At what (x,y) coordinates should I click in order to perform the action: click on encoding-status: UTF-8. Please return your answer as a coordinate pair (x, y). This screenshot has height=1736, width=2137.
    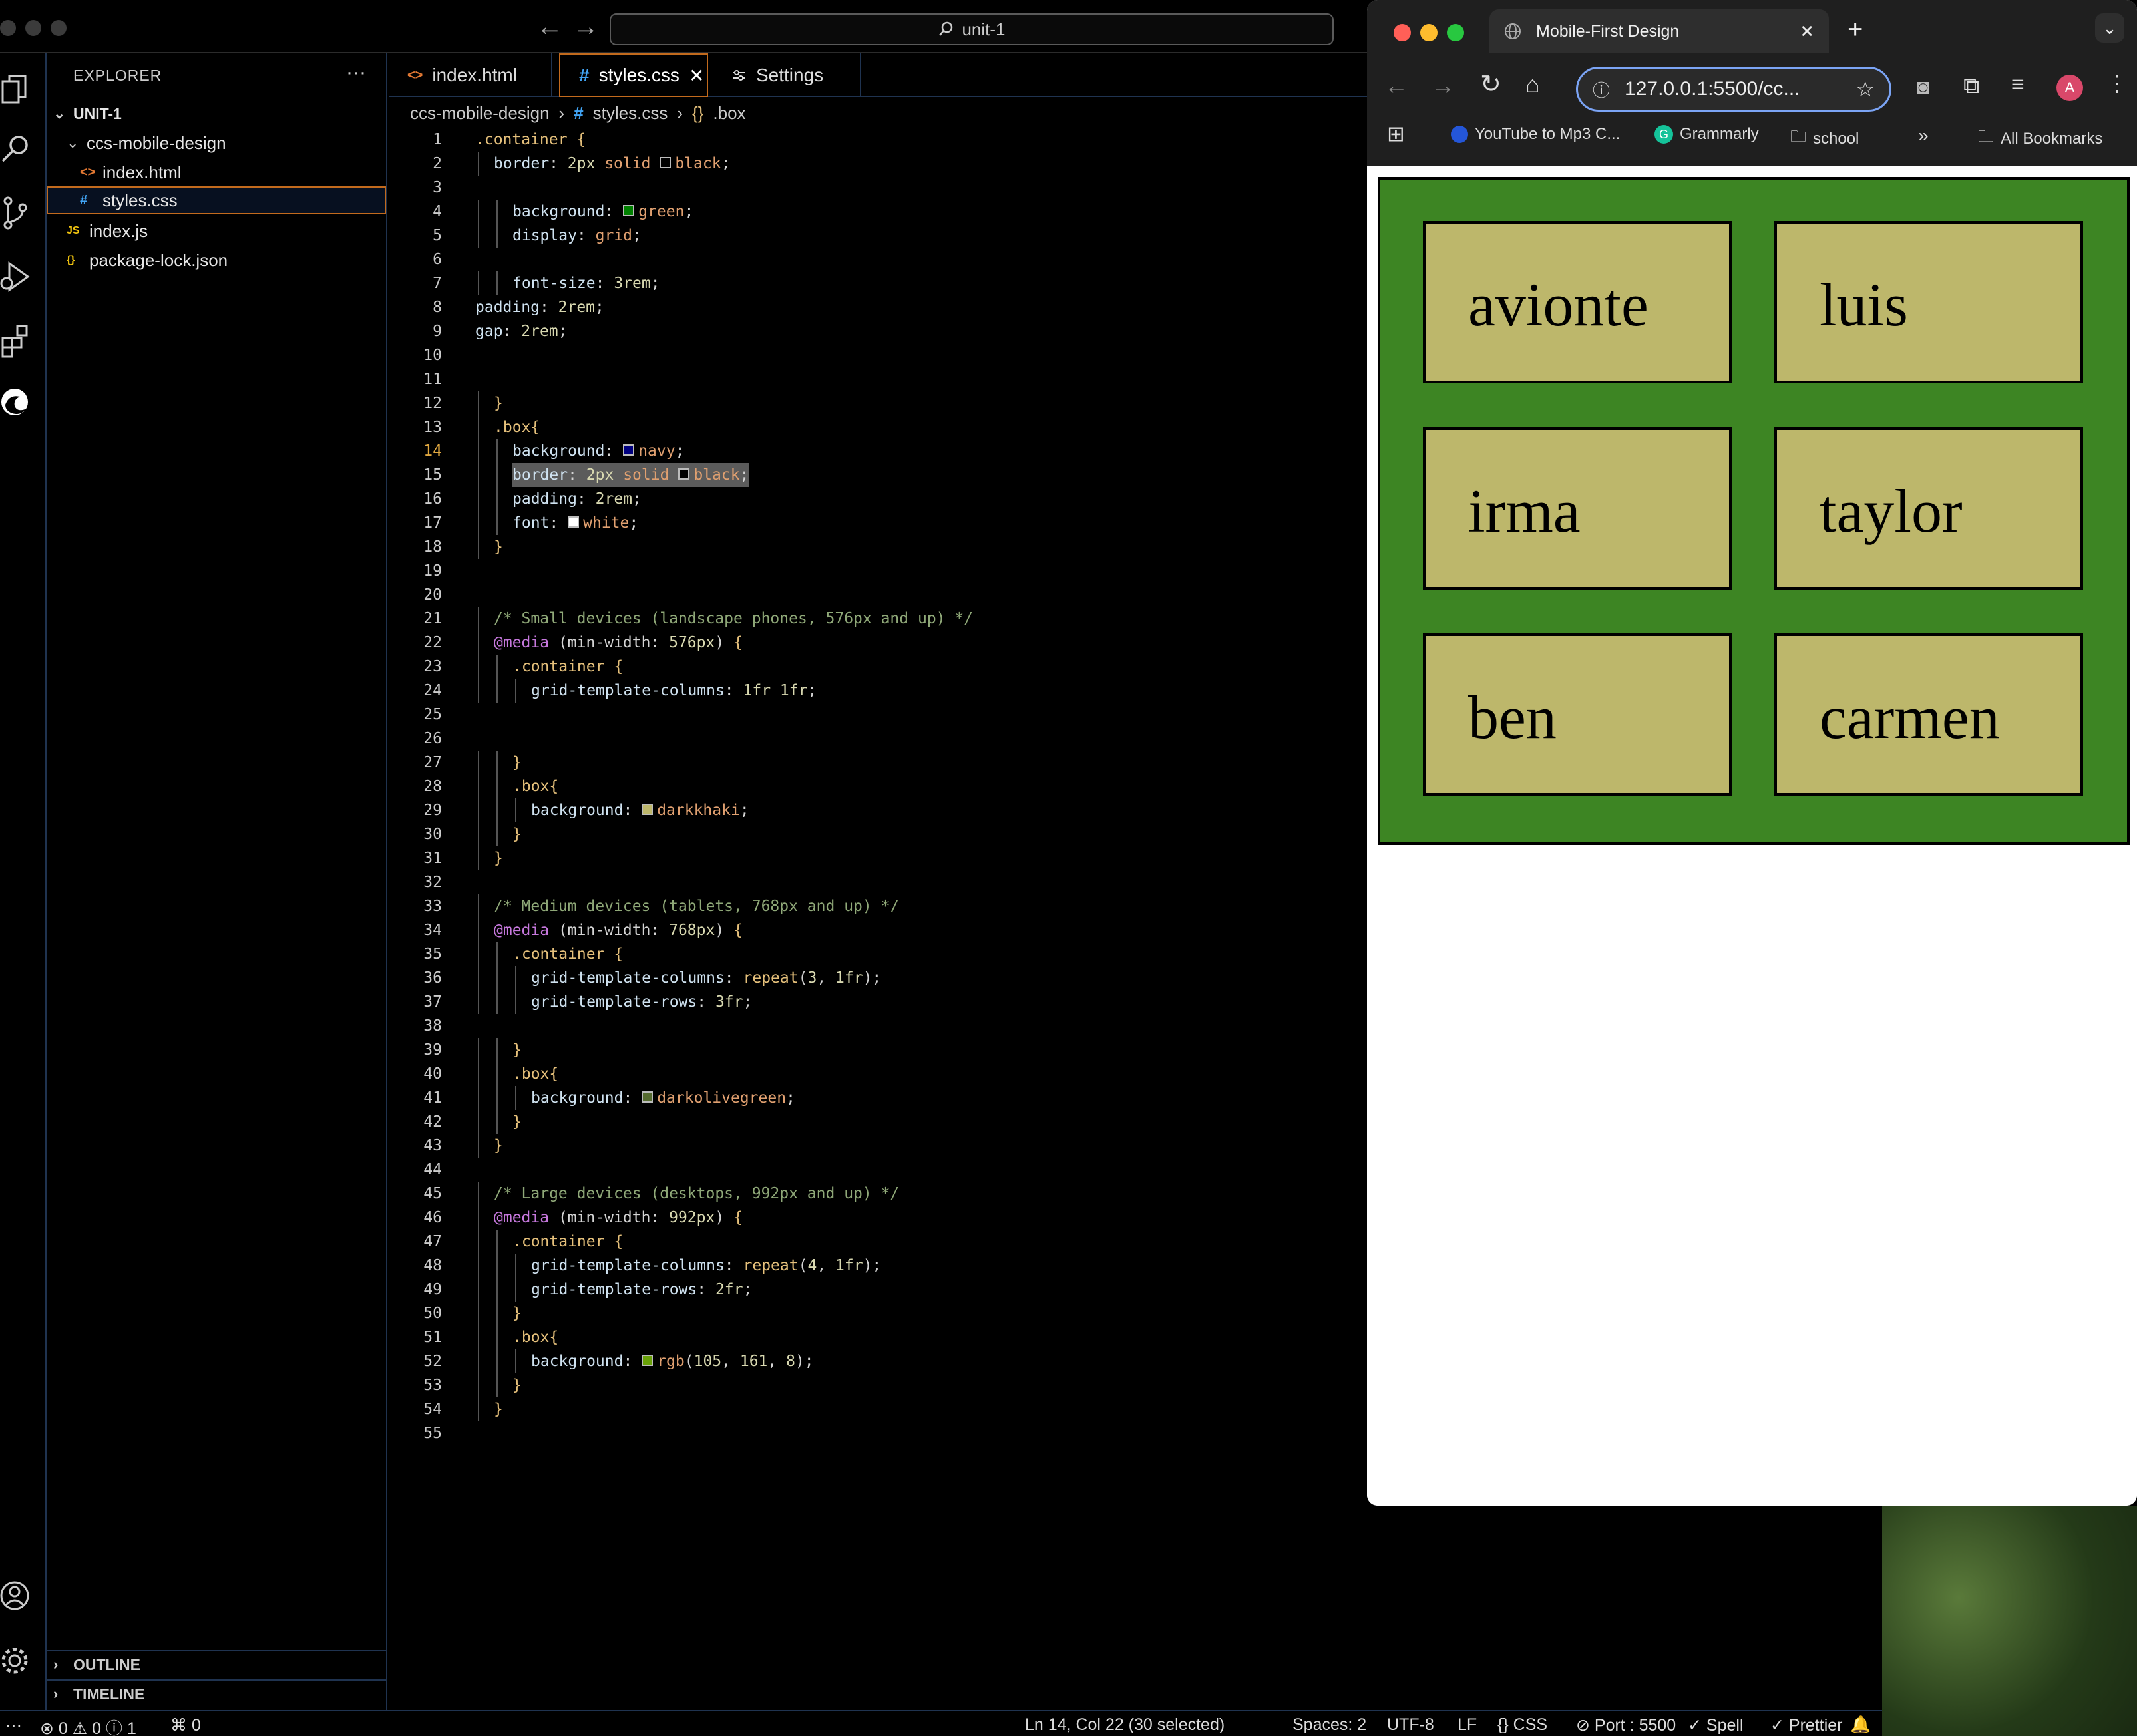
    Looking at the image, I should click on (1410, 1725).